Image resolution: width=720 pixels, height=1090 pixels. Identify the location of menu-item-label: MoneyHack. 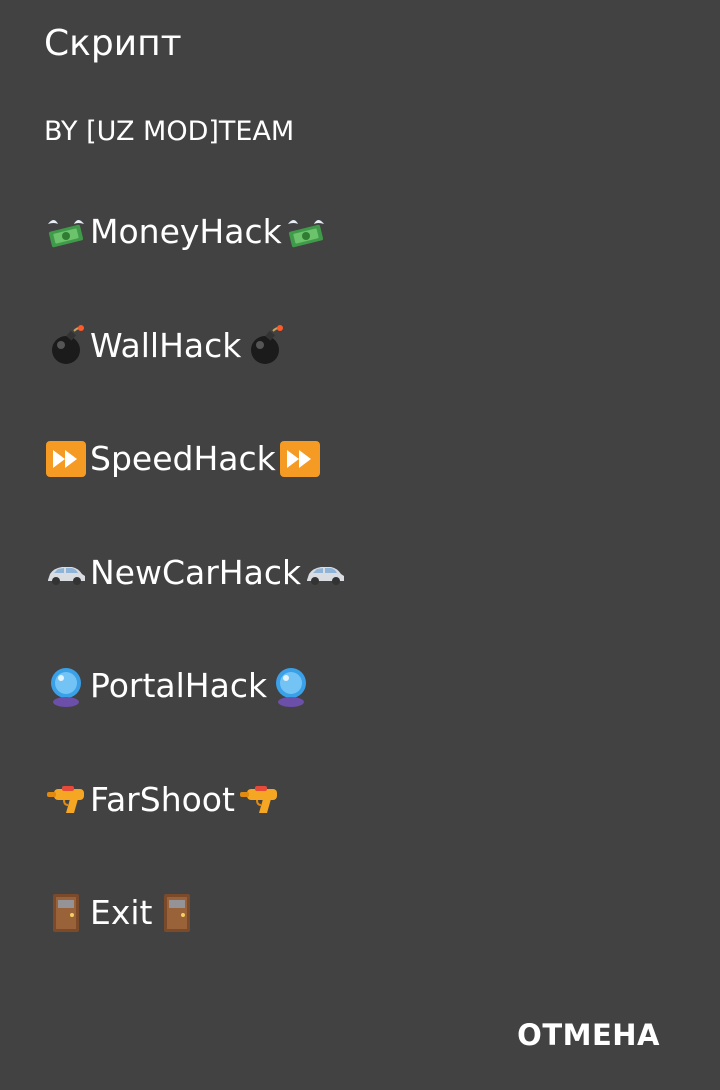
(186, 232).